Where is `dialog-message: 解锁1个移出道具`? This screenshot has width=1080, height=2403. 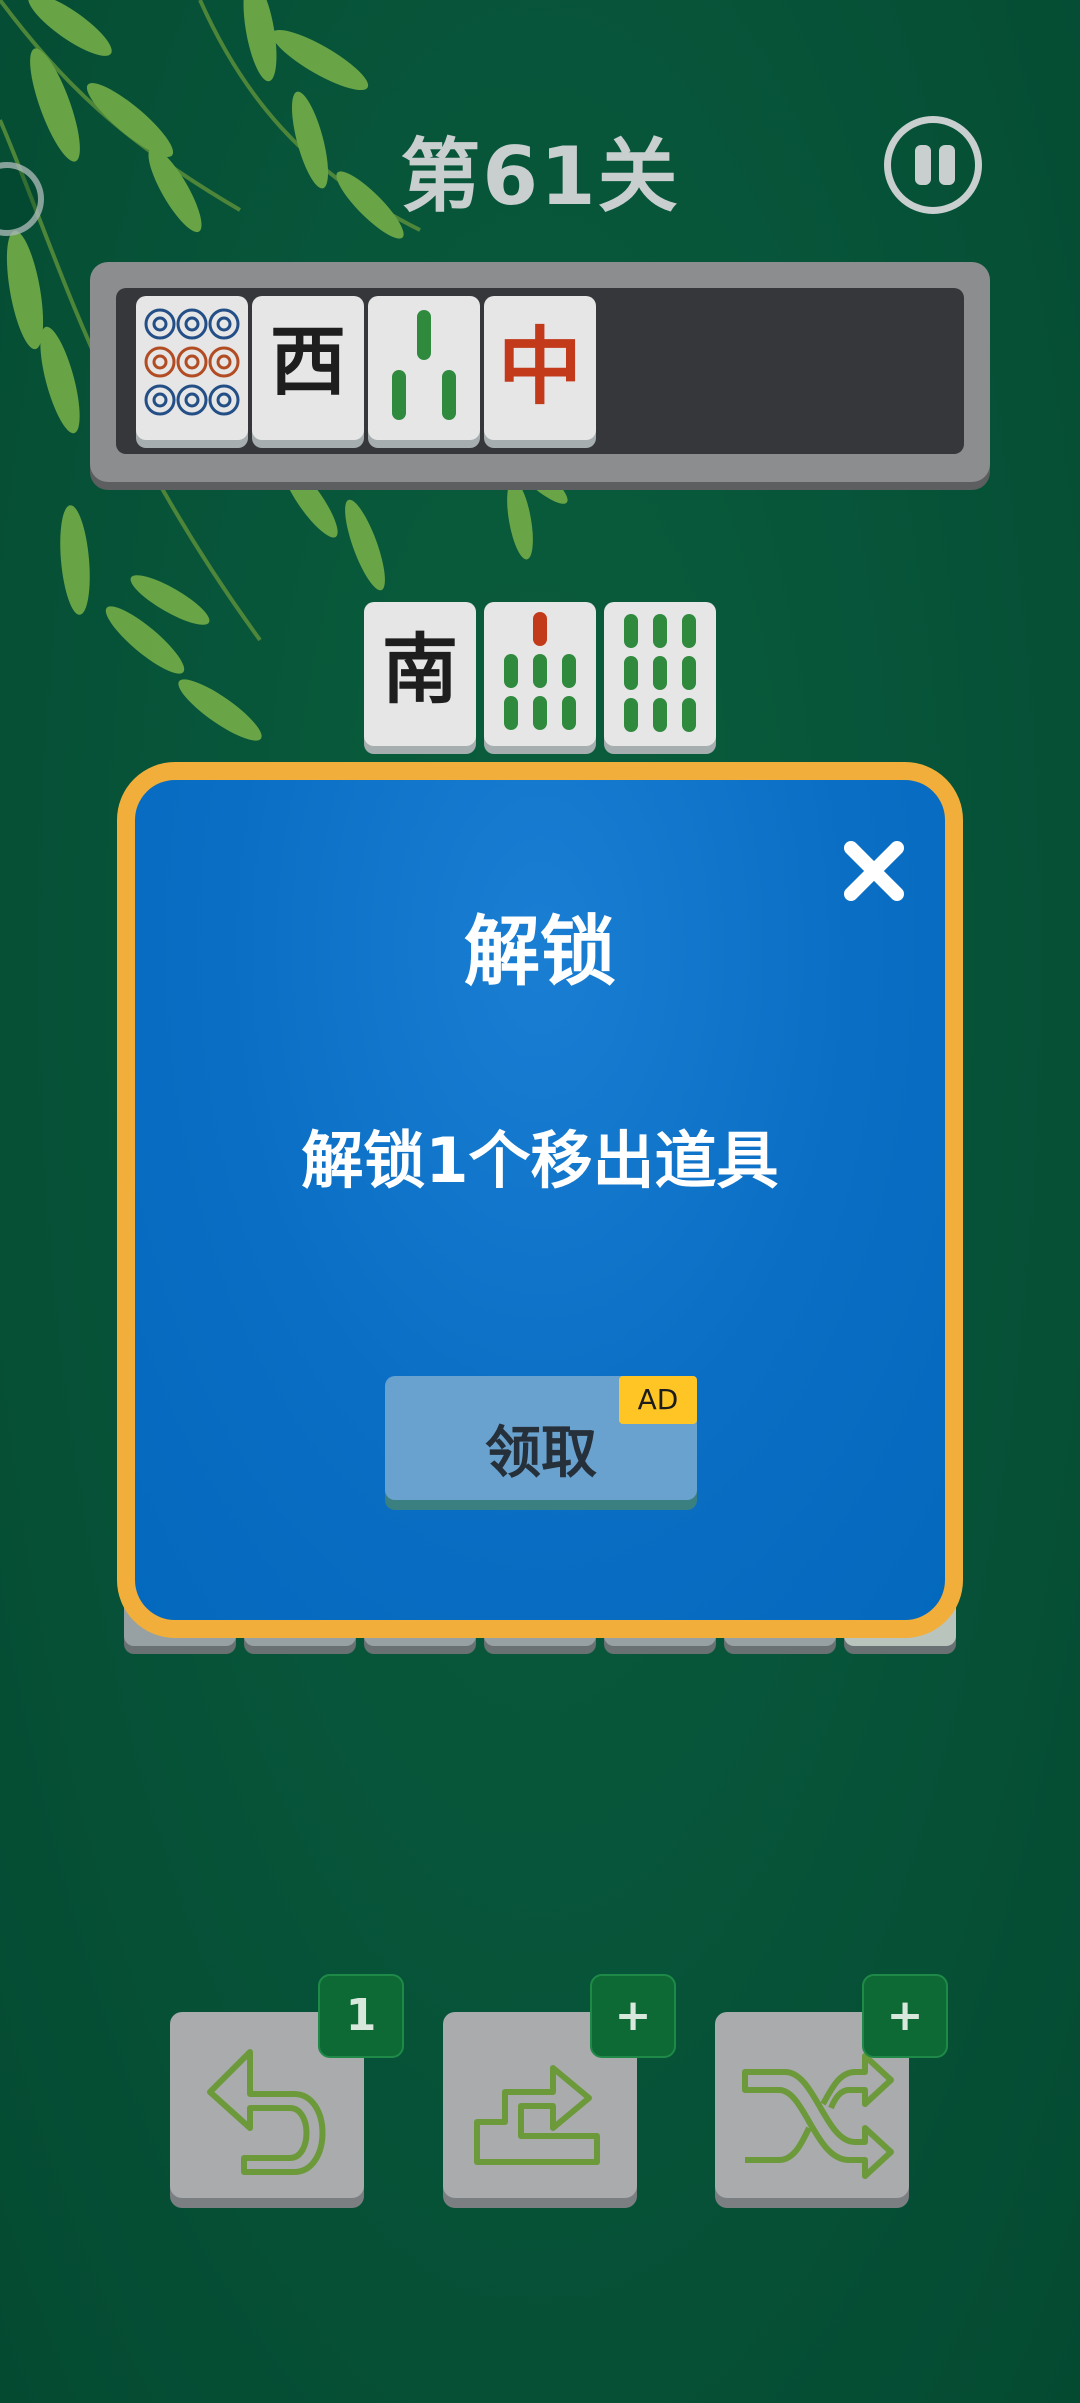 dialog-message: 解锁1个移出道具 is located at coordinates (540, 1160).